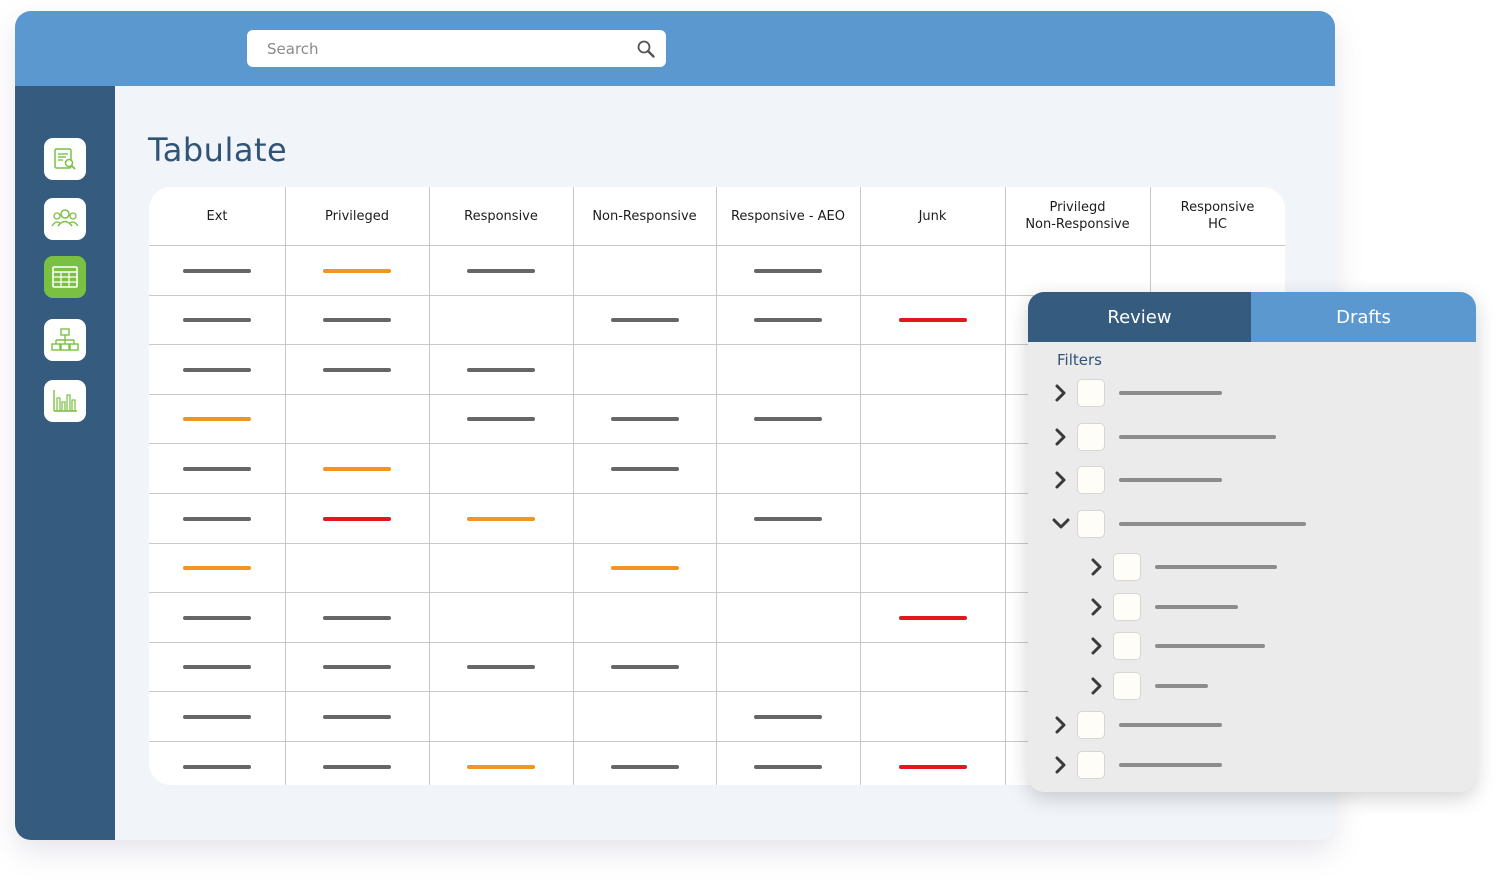  What do you see at coordinates (1061, 524) in the screenshot?
I see `chevron-down-icon` at bounding box center [1061, 524].